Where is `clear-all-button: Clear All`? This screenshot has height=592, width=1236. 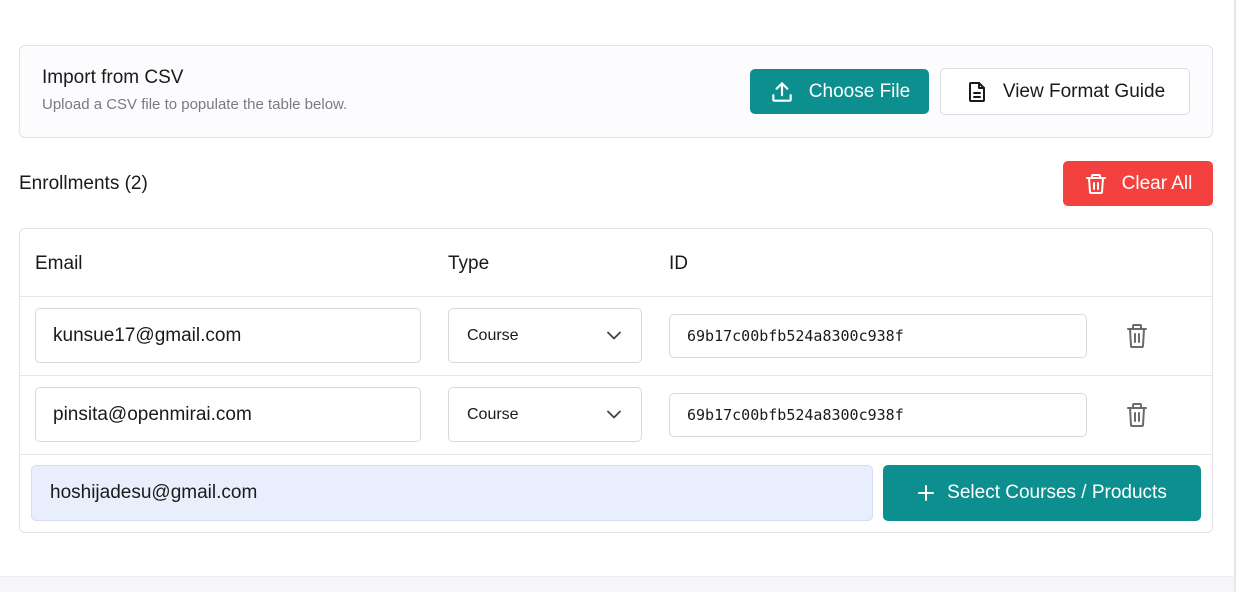
clear-all-button: Clear All is located at coordinates (1138, 183).